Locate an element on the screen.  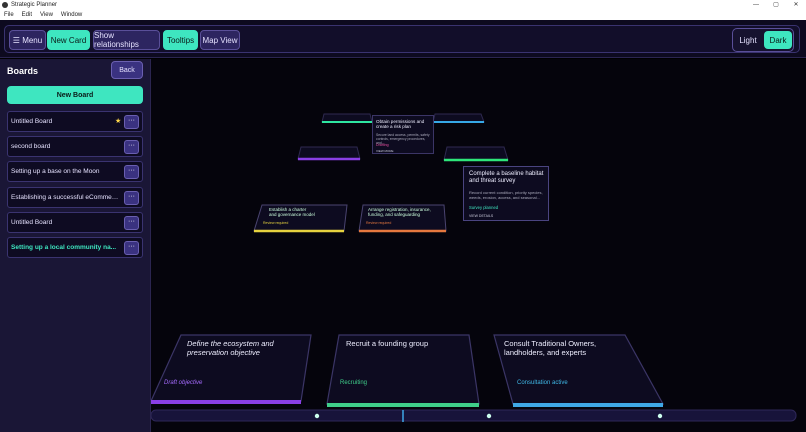
window-title: Strategic Planner is located at coordinates (34, 5).